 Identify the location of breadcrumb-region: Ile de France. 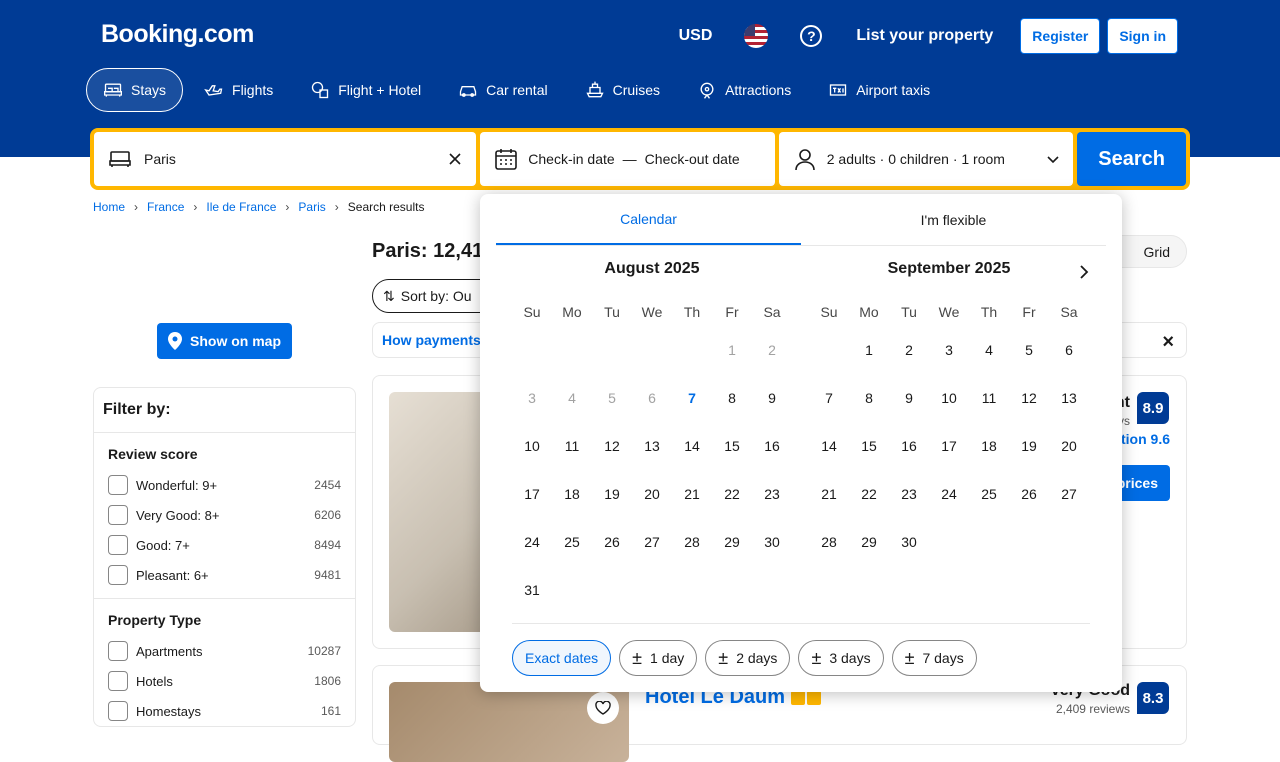
(241, 207).